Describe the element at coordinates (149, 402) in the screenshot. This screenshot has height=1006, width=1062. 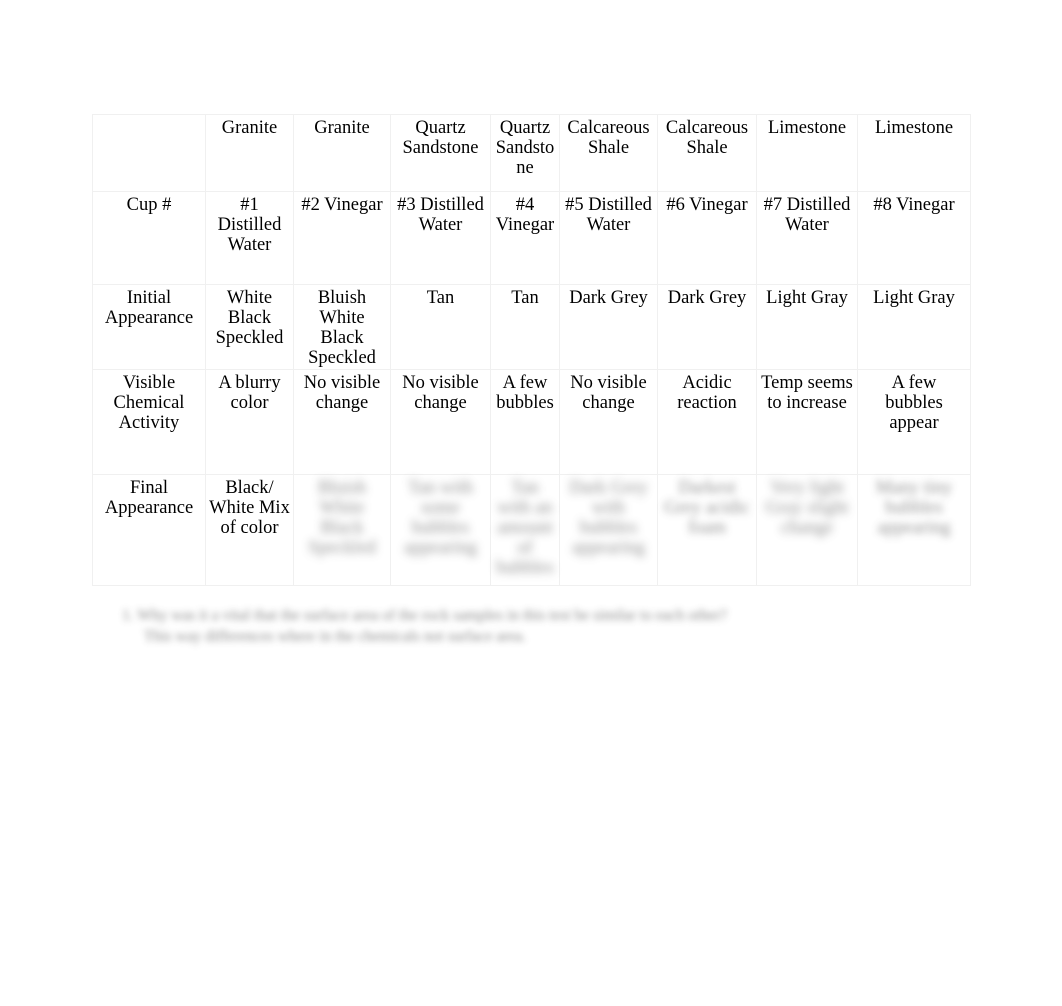
I see `cell-text: Visible Chemical Activity` at that location.